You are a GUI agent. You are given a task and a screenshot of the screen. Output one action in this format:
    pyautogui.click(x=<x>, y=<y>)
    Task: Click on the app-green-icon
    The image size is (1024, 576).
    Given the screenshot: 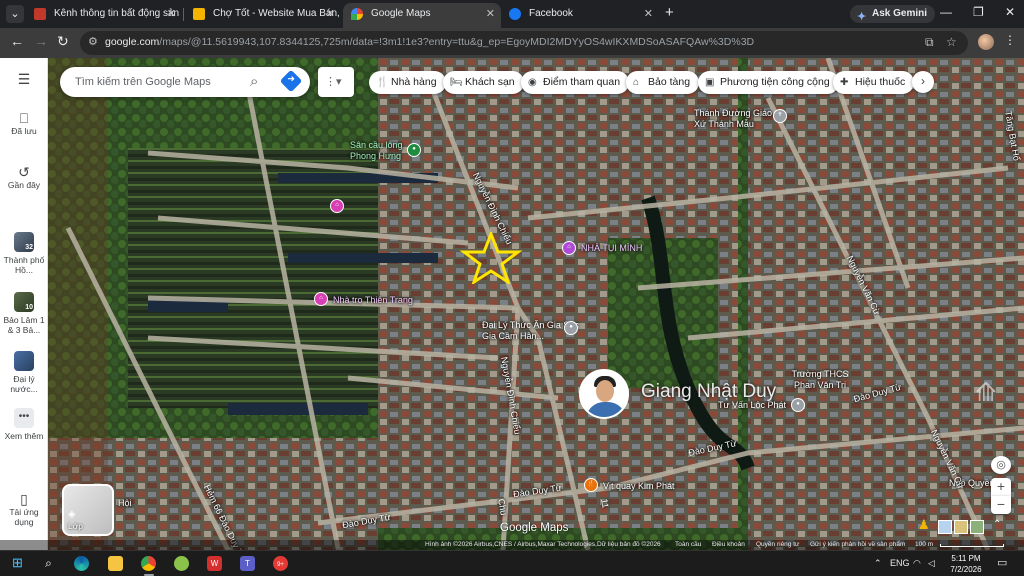 What is the action you would take?
    pyautogui.click(x=181, y=563)
    